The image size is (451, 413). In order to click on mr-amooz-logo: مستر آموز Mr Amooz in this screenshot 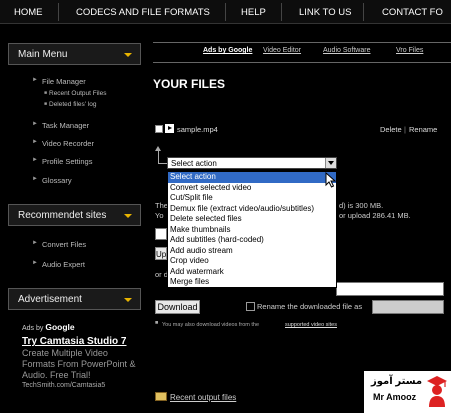, I will do `click(407, 392)`.